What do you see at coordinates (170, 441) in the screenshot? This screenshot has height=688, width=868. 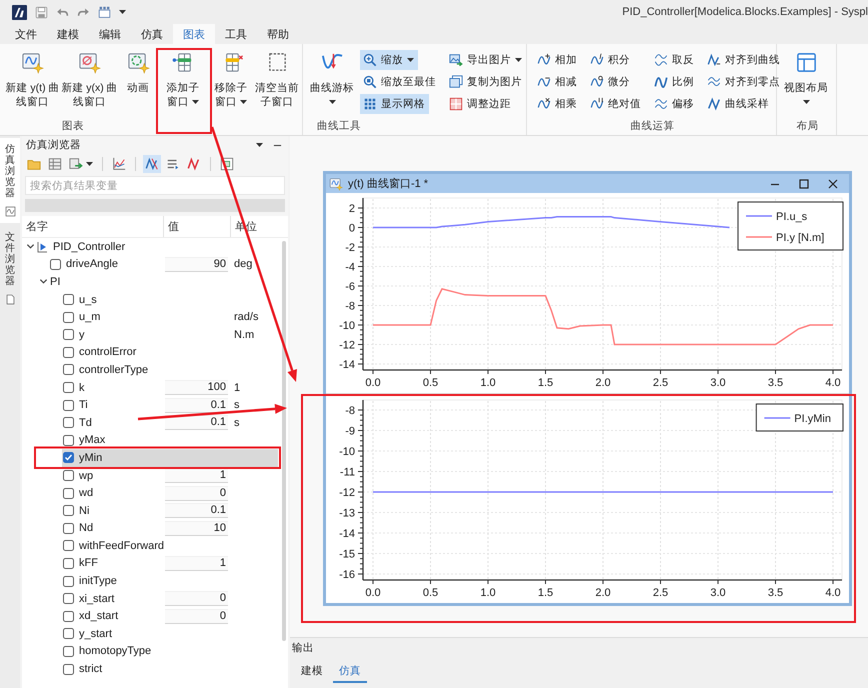 I see `tree-row: yMax` at bounding box center [170, 441].